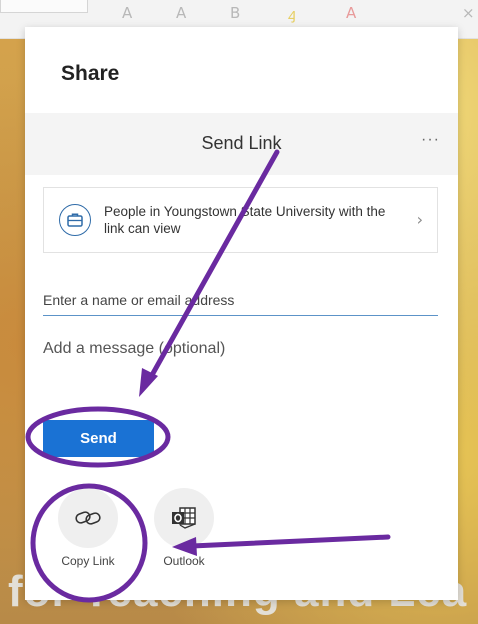  I want to click on copy-link-option: Copy Link, so click(88, 528).